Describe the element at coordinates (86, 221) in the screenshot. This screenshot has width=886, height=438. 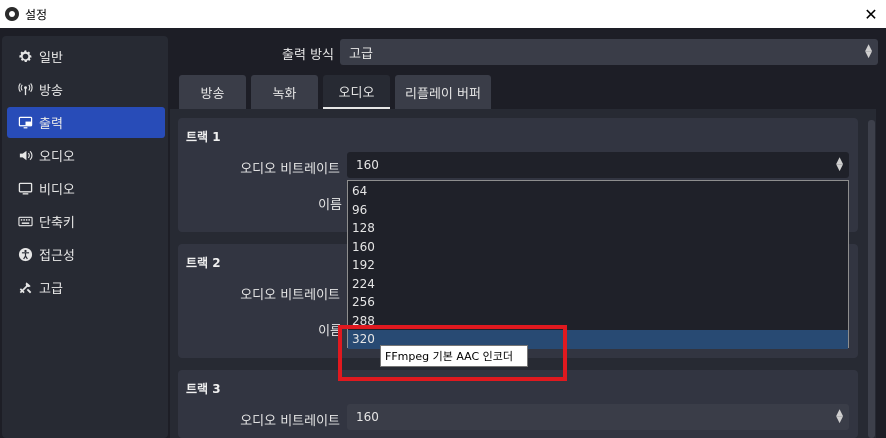
I see `sidebar-item-hotkeys: 단축키` at that location.